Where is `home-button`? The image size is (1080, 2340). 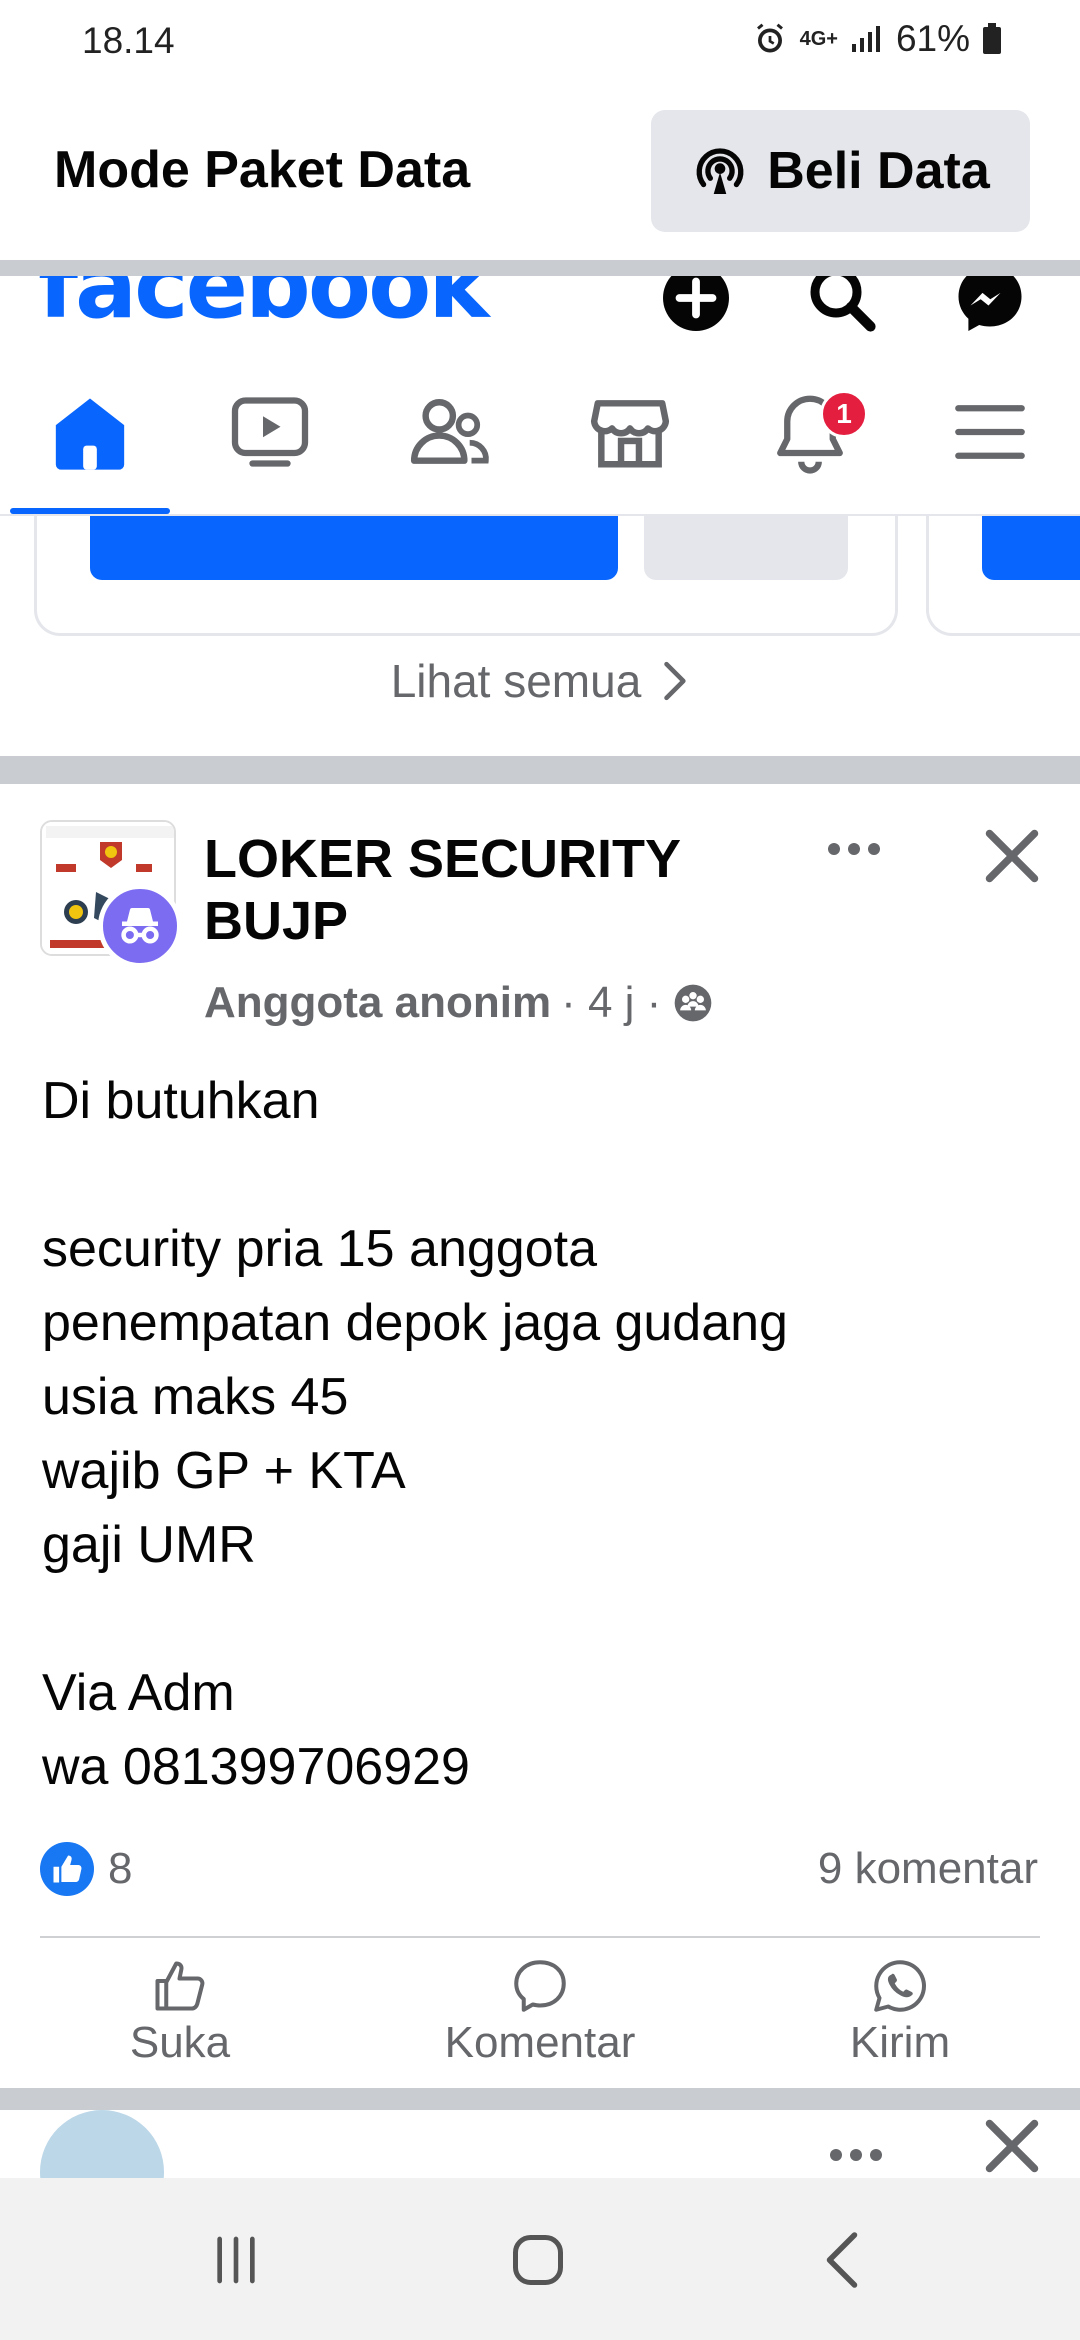 home-button is located at coordinates (538, 2260).